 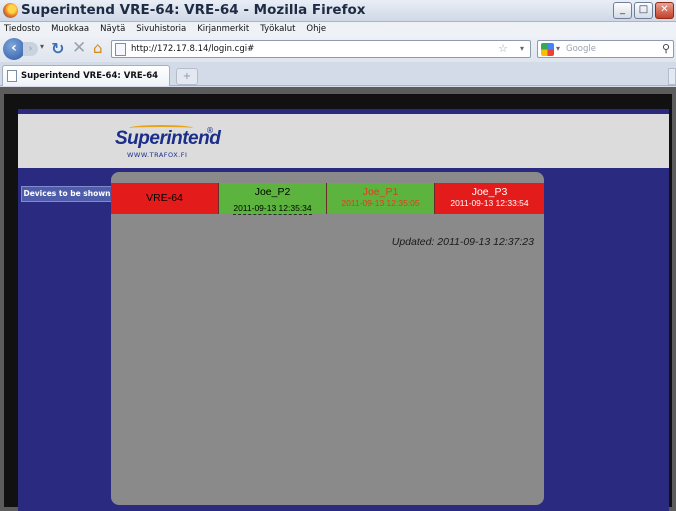 I want to click on device-joe-p1: Joe_P1 2011-09-13 12:35:05, so click(x=381, y=198).